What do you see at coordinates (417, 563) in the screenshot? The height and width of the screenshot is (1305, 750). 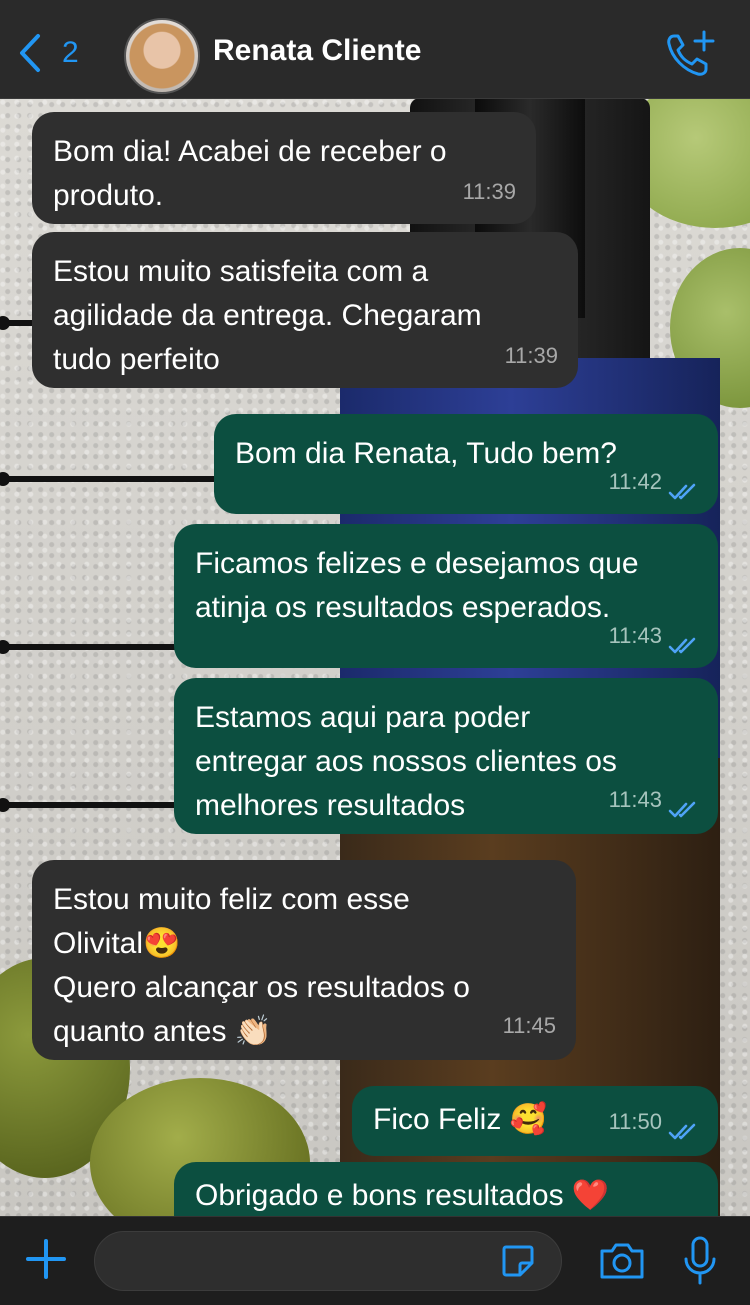 I see `message-line: Ficamos felizes e desejamos que` at bounding box center [417, 563].